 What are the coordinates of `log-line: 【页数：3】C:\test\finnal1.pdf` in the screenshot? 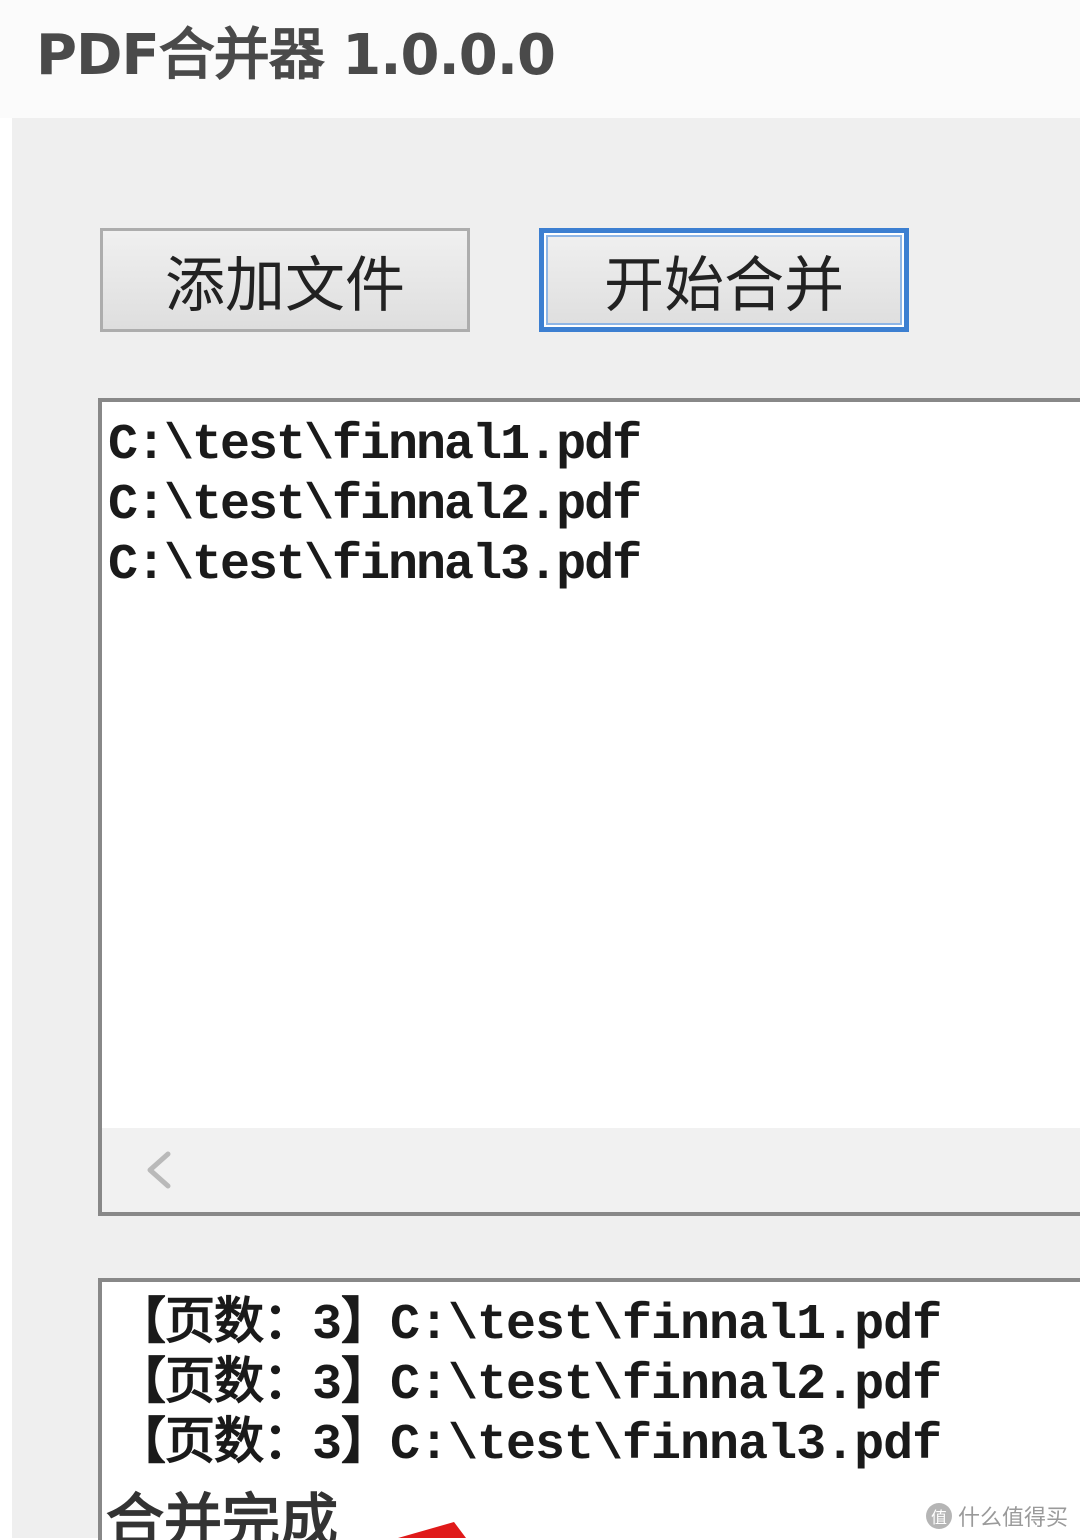 It's located at (529, 1325).